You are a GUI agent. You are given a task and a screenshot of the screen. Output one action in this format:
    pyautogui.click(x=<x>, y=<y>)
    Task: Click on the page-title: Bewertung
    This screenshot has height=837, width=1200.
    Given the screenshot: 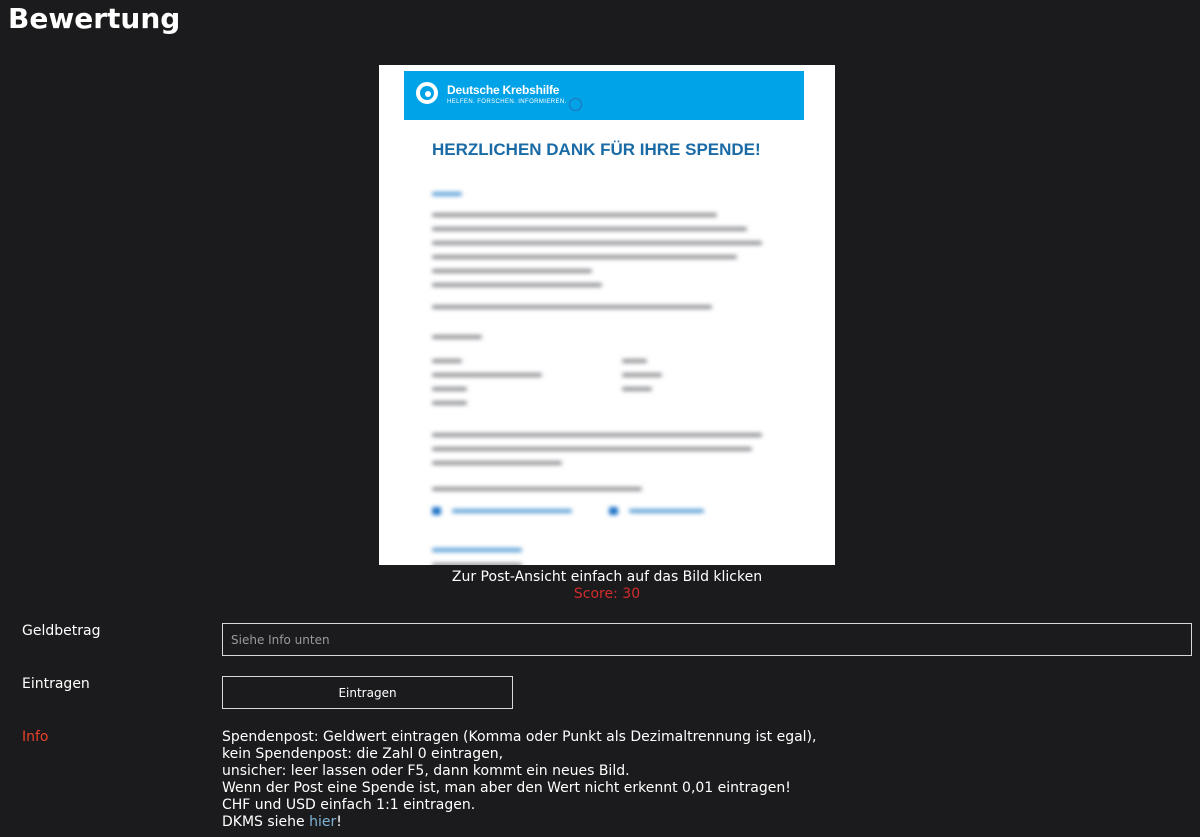 What is the action you would take?
    pyautogui.click(x=94, y=18)
    